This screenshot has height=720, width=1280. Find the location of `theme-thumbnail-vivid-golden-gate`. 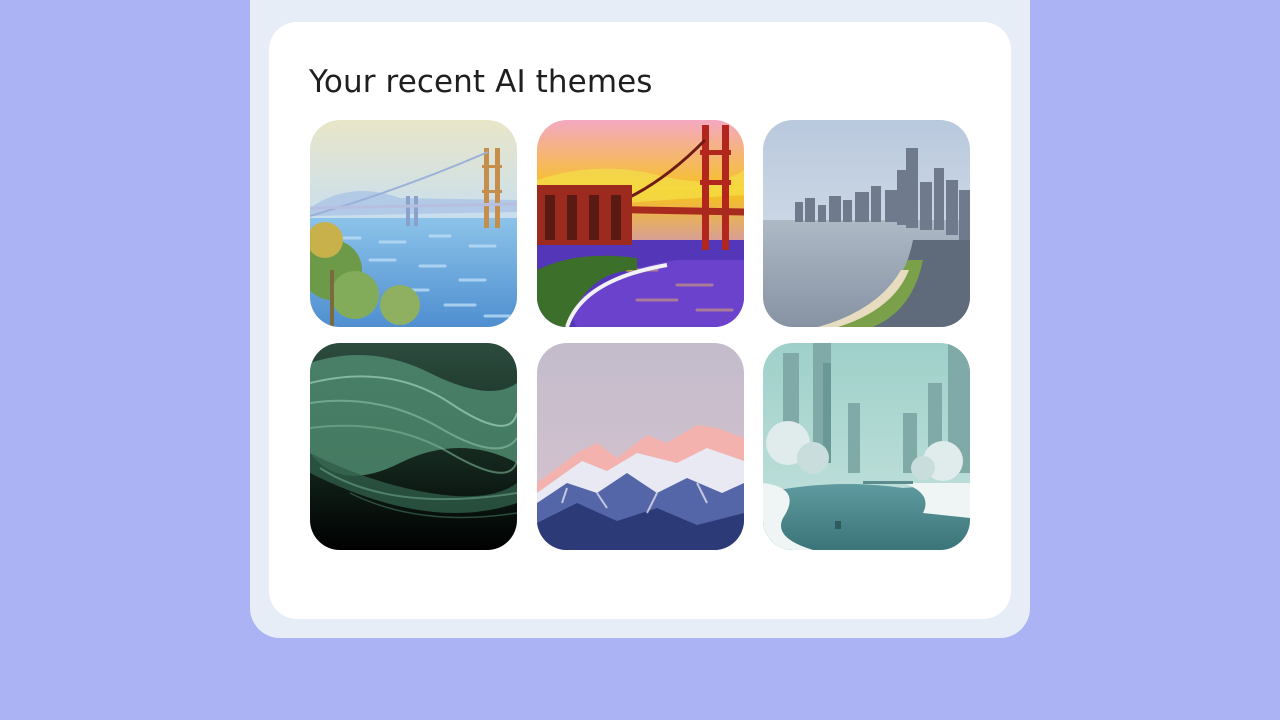

theme-thumbnail-vivid-golden-gate is located at coordinates (640, 223).